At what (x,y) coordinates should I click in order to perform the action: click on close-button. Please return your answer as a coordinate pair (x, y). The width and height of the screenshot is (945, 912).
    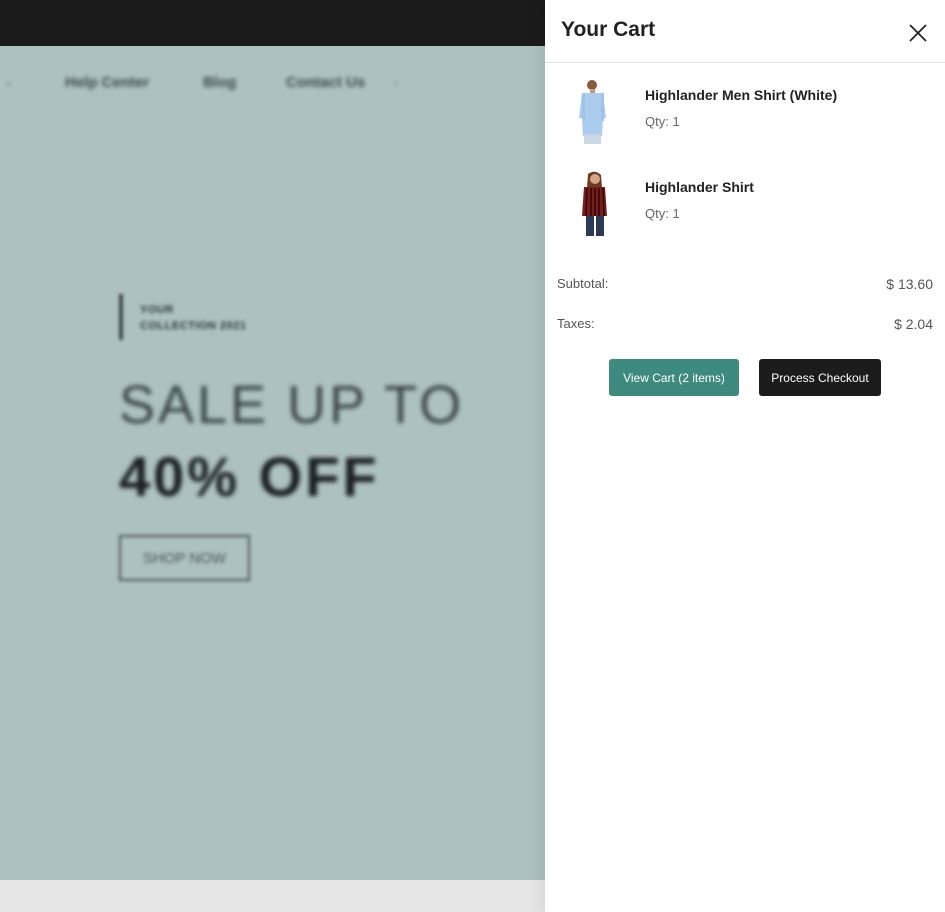
    Looking at the image, I should click on (918, 33).